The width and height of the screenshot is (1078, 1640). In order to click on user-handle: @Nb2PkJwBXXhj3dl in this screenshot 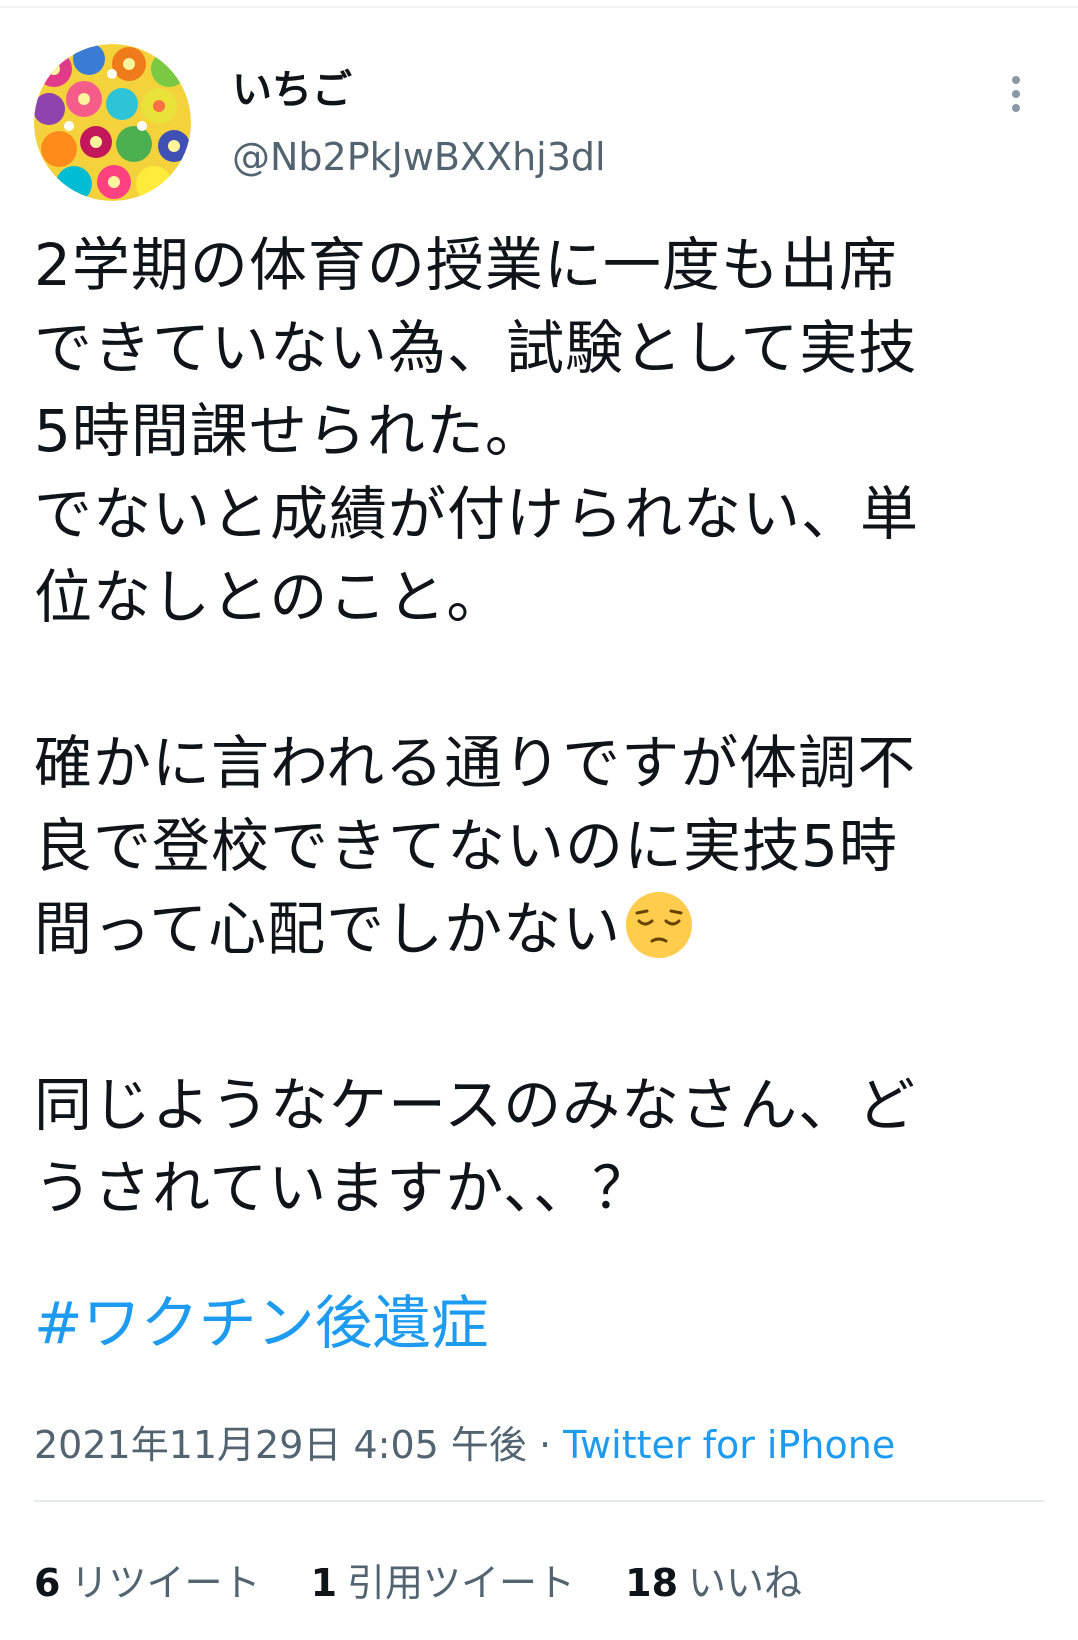, I will do `click(419, 157)`.